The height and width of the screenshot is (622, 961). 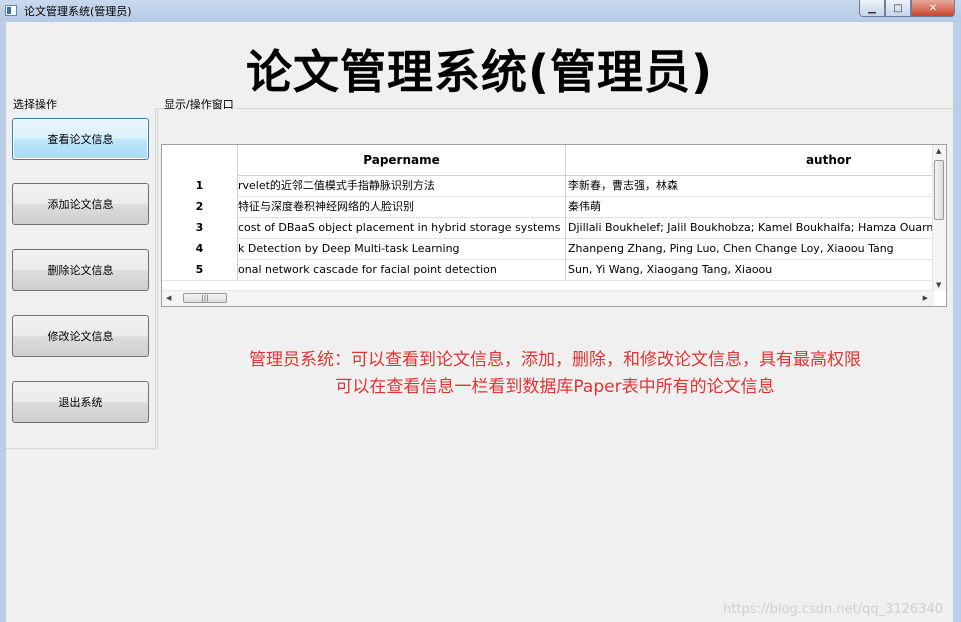 What do you see at coordinates (750, 269) in the screenshot?
I see `cell-author: Sun, Yi Wang, Xiaogang Tang, Xiaoou` at bounding box center [750, 269].